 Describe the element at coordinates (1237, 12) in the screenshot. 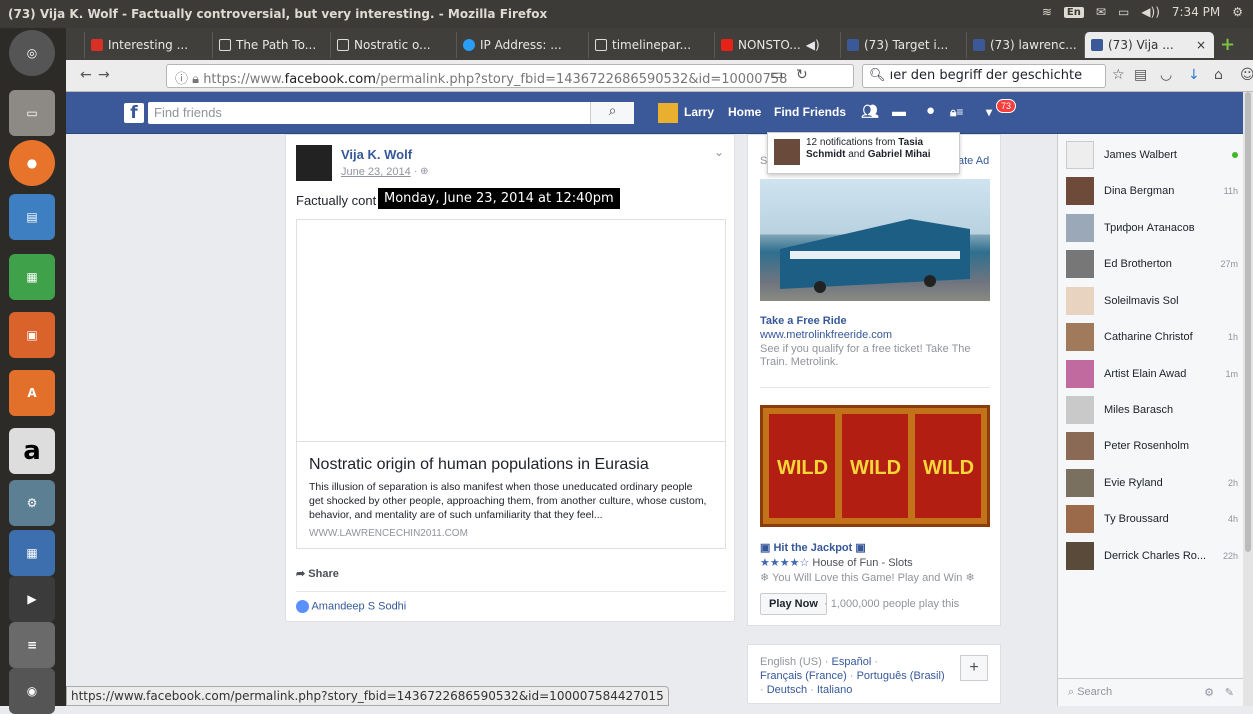

I see `settings-gear-icon: ⚙` at that location.